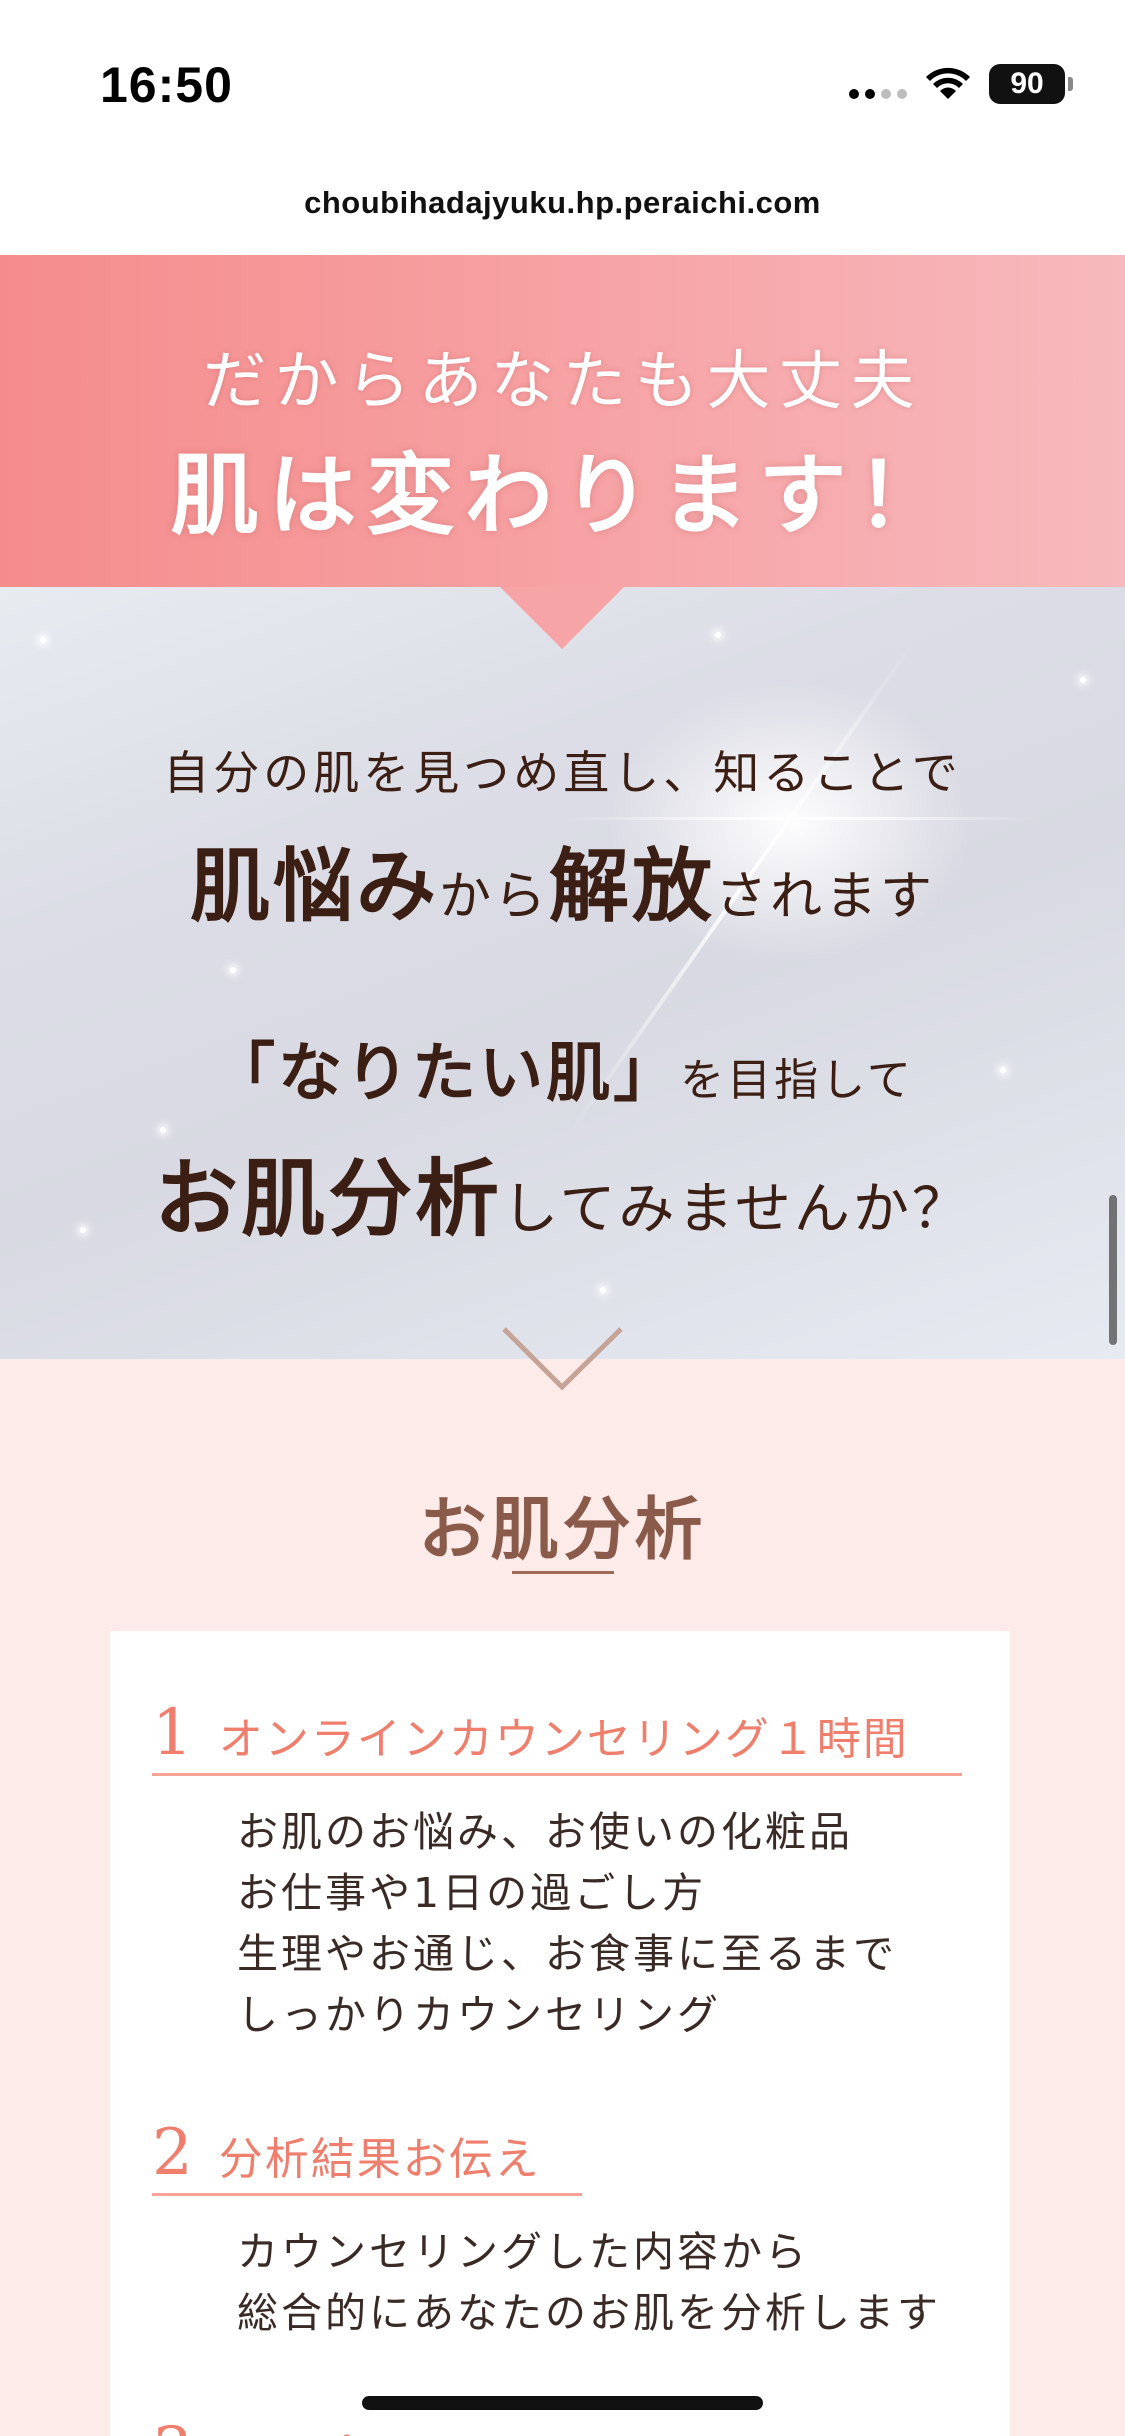 This screenshot has height=2436, width=1125. I want to click on cellular-signal-icon, so click(878, 84).